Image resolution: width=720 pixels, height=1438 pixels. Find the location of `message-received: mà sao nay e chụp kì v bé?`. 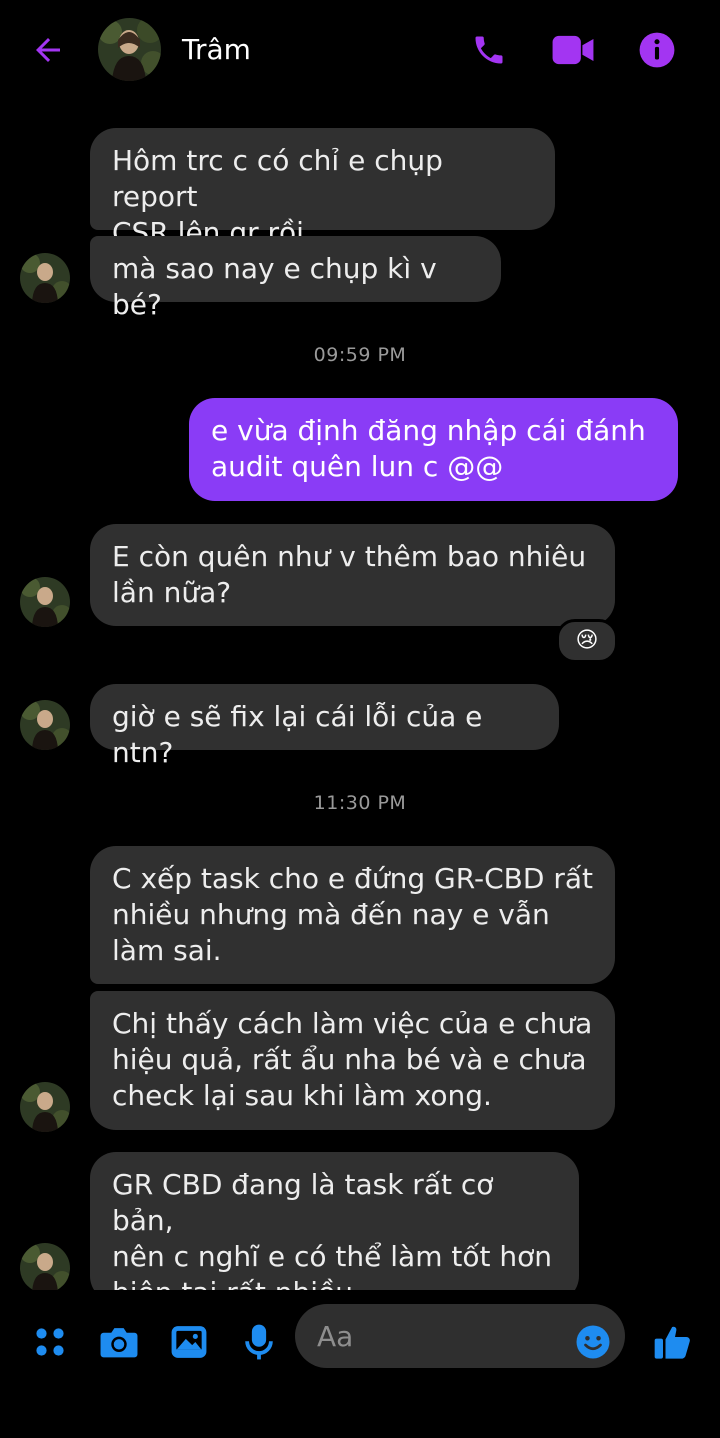

message-received: mà sao nay e chụp kì v bé? is located at coordinates (295, 278).